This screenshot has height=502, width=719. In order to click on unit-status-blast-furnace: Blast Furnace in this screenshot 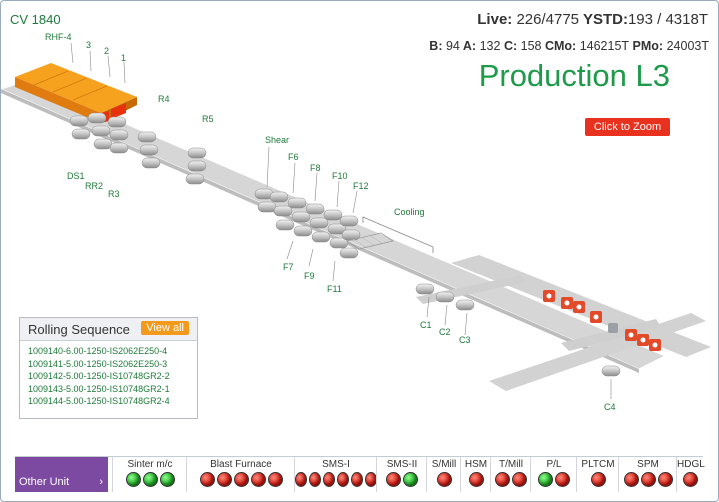, I will do `click(240, 474)`.